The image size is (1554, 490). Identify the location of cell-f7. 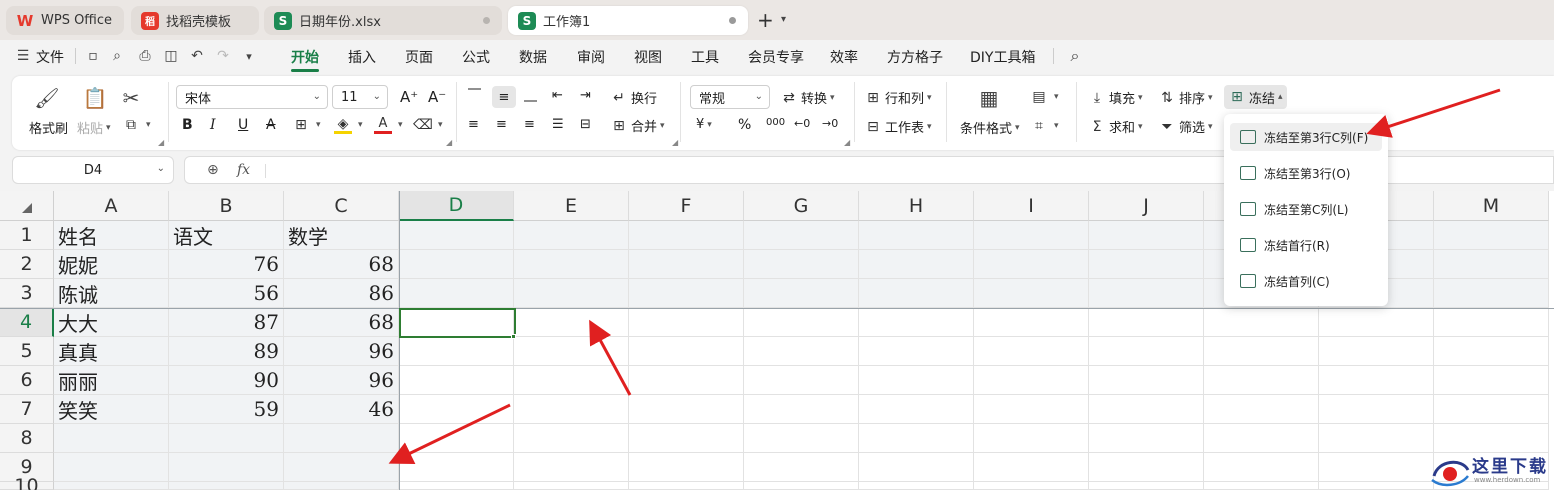
(686, 409).